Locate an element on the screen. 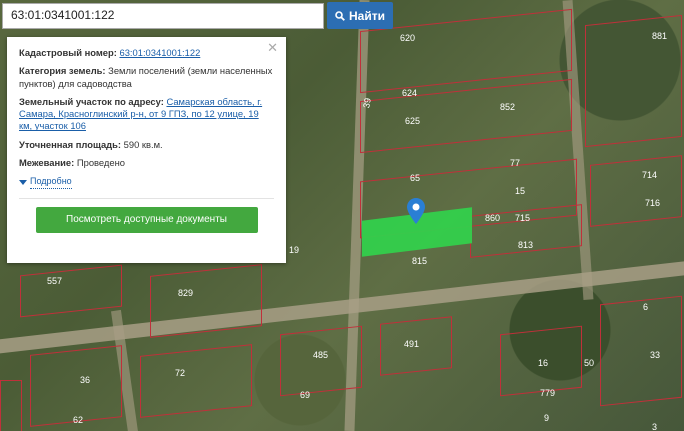 This screenshot has height=431, width=684. address-label: Земельный участок по адресу: is located at coordinates (91, 101).